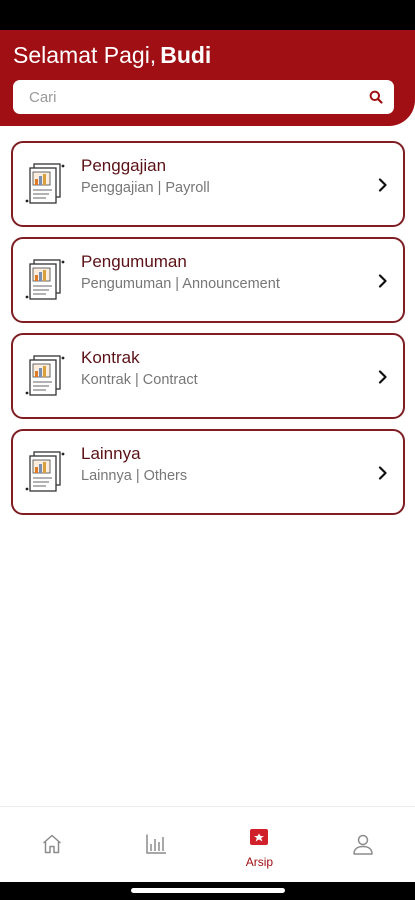 The image size is (415, 900). I want to click on category-subtitle: Penggajian | Payroll, so click(145, 188).